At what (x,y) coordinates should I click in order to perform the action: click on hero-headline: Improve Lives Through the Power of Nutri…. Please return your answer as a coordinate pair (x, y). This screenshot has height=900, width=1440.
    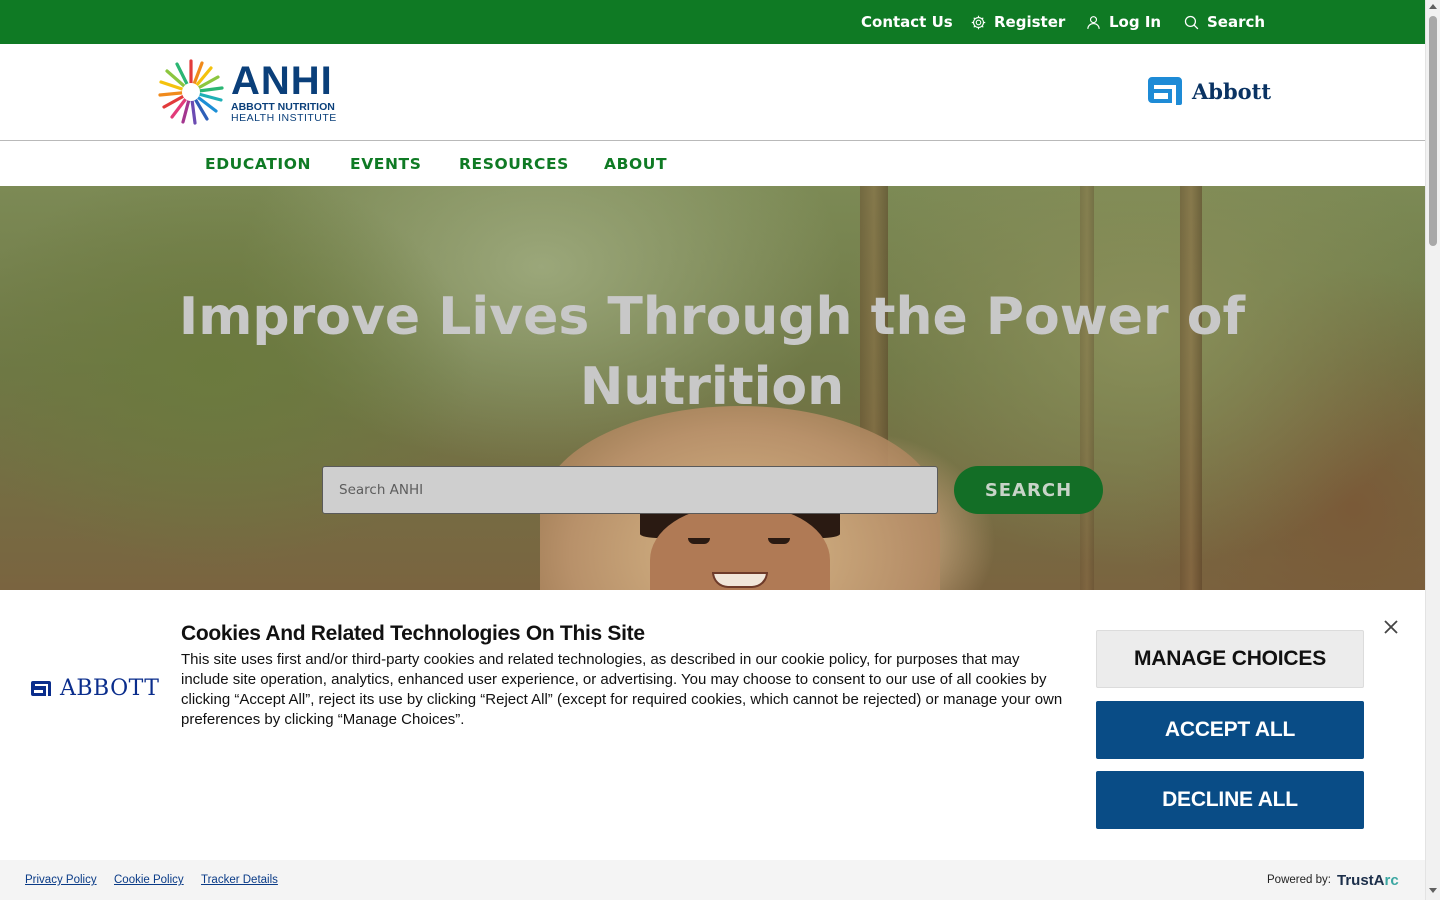
    Looking at the image, I should click on (712, 352).